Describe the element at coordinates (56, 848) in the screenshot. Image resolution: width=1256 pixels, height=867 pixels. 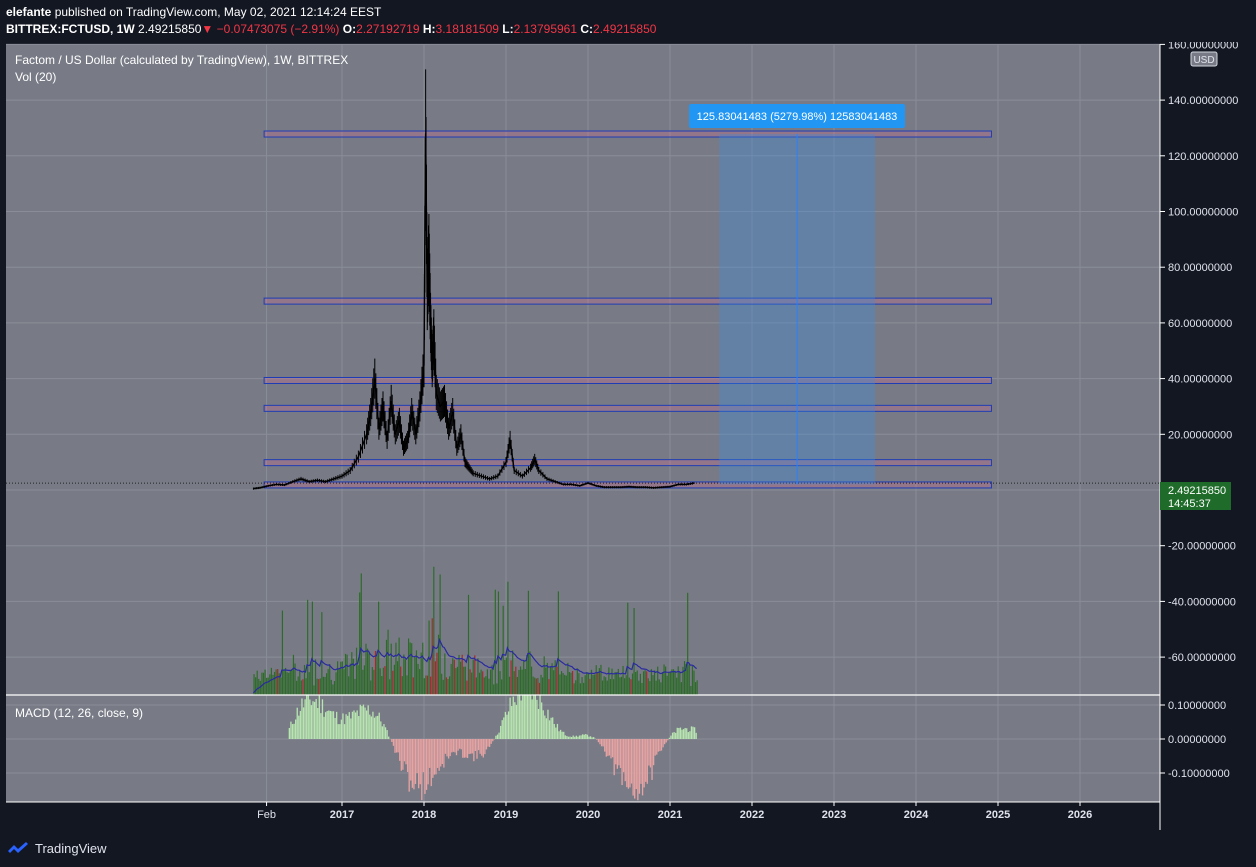
I see `tradingview-footer: TradingView` at that location.